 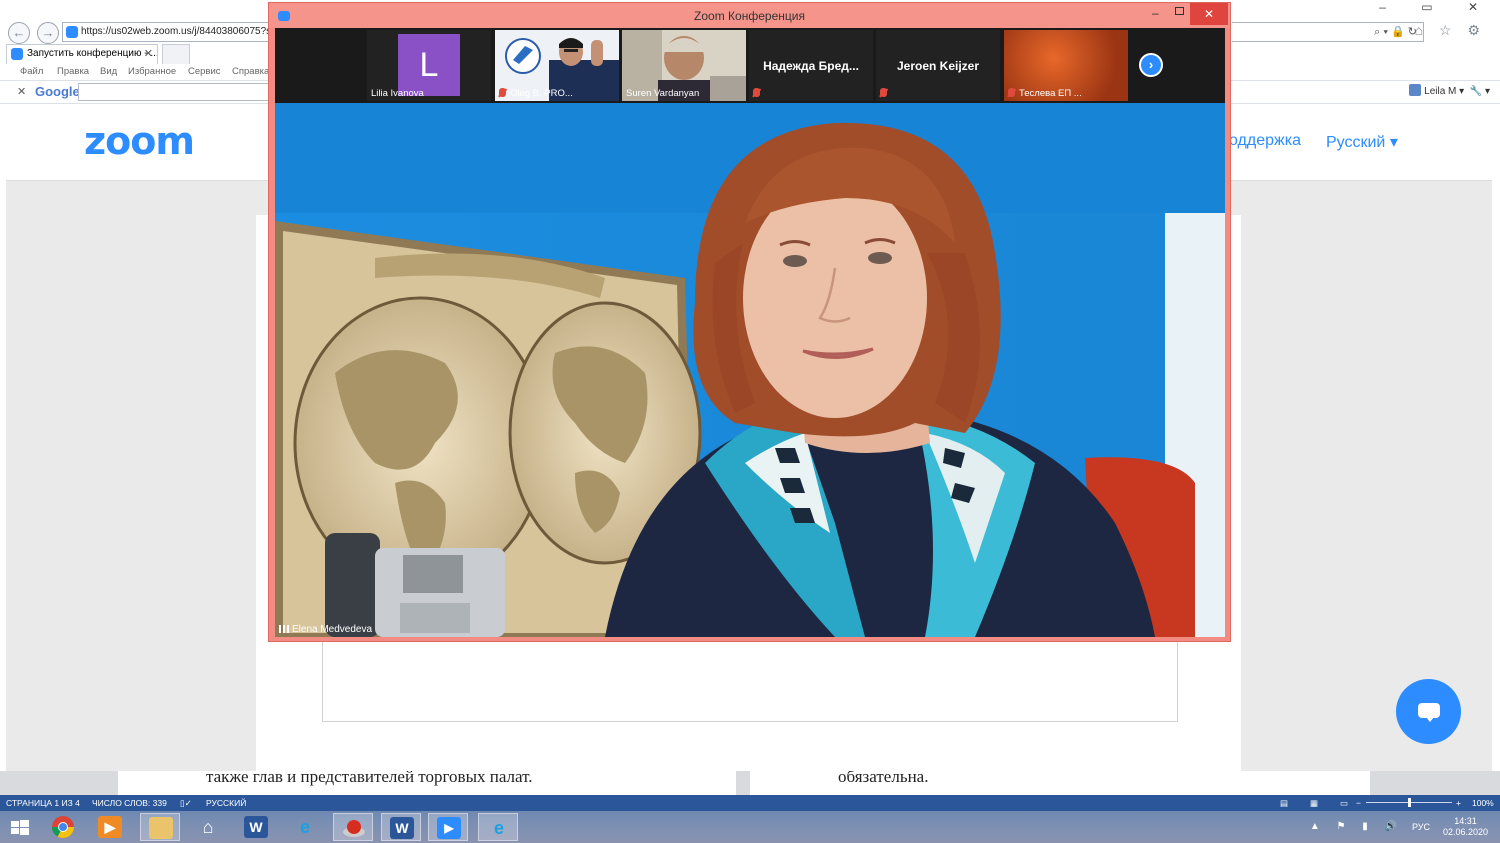 I want to click on taskbar-ie-2: e, so click(x=498, y=827).